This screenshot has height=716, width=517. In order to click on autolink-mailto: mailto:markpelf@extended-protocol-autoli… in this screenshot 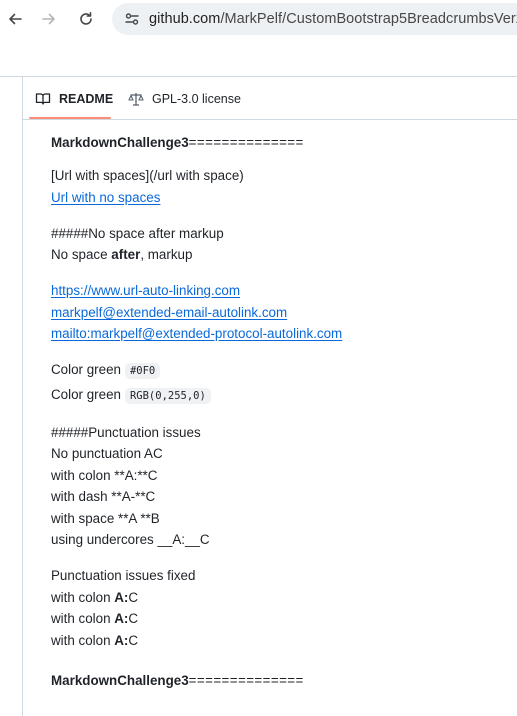, I will do `click(196, 333)`.